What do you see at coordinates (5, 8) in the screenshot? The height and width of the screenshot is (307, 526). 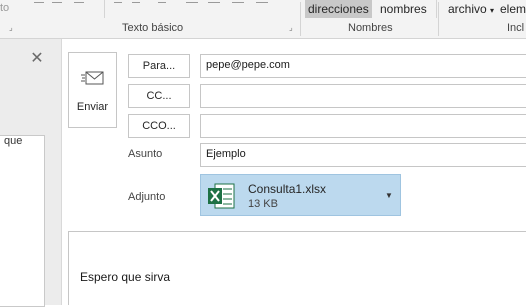 I see `ribbon-fragment: to` at bounding box center [5, 8].